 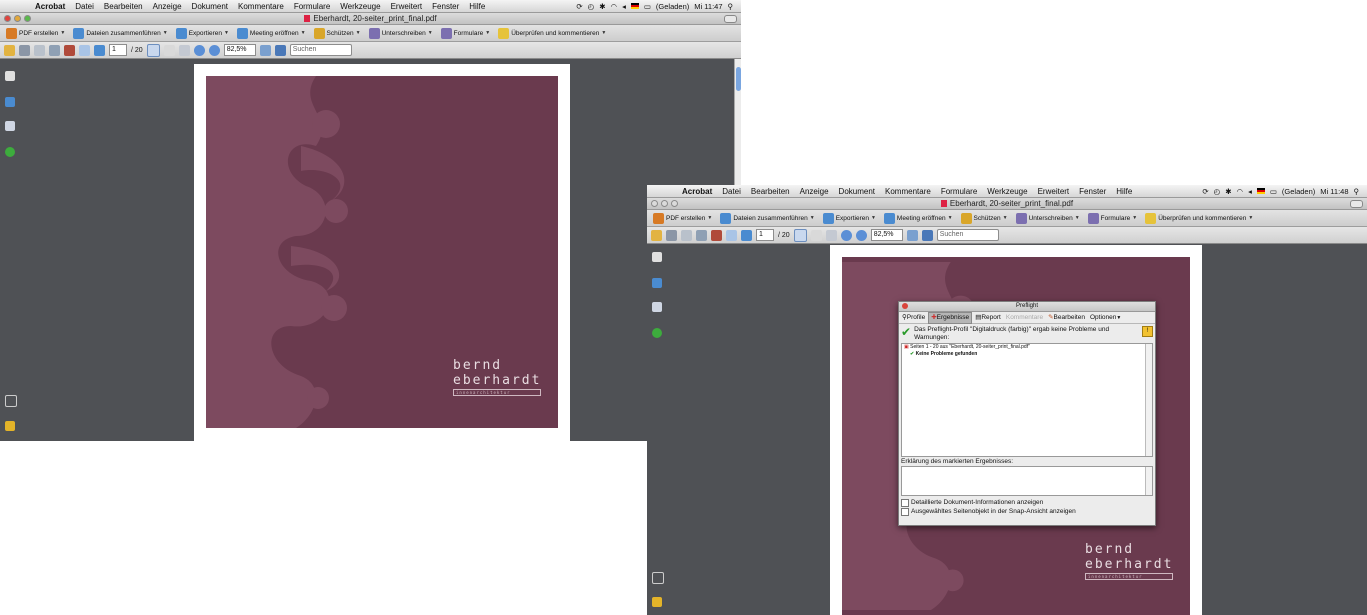 I want to click on pages-icon, so click(x=657, y=257).